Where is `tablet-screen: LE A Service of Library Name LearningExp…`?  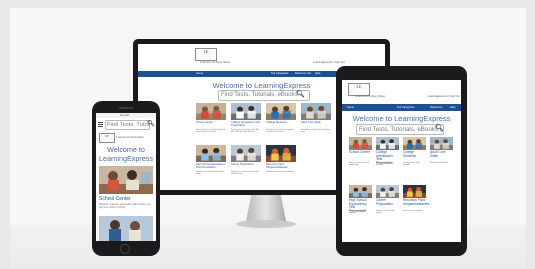
tablet-screen: LE A Service of Library Name LearningExp… is located at coordinates (401, 161).